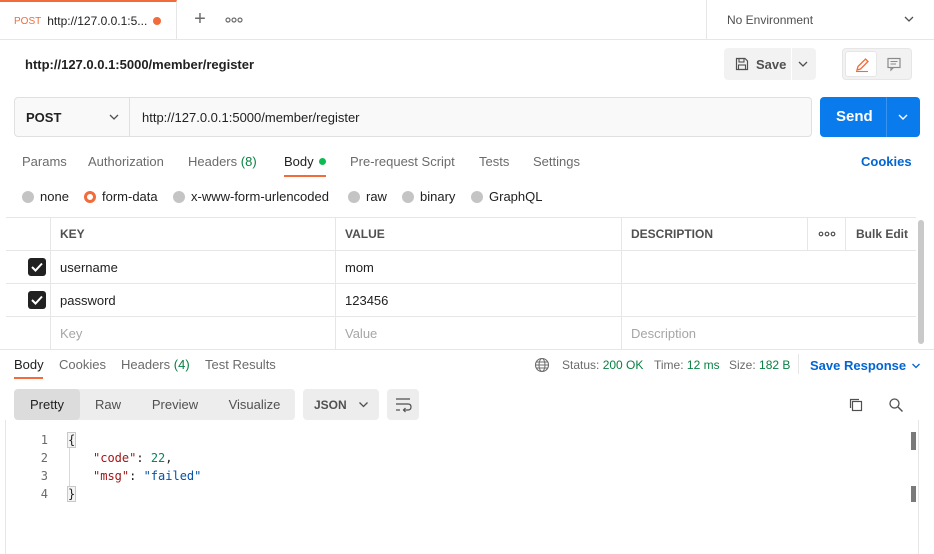 This screenshot has width=934, height=554. What do you see at coordinates (175, 404) in the screenshot?
I see `view-preview: Preview` at bounding box center [175, 404].